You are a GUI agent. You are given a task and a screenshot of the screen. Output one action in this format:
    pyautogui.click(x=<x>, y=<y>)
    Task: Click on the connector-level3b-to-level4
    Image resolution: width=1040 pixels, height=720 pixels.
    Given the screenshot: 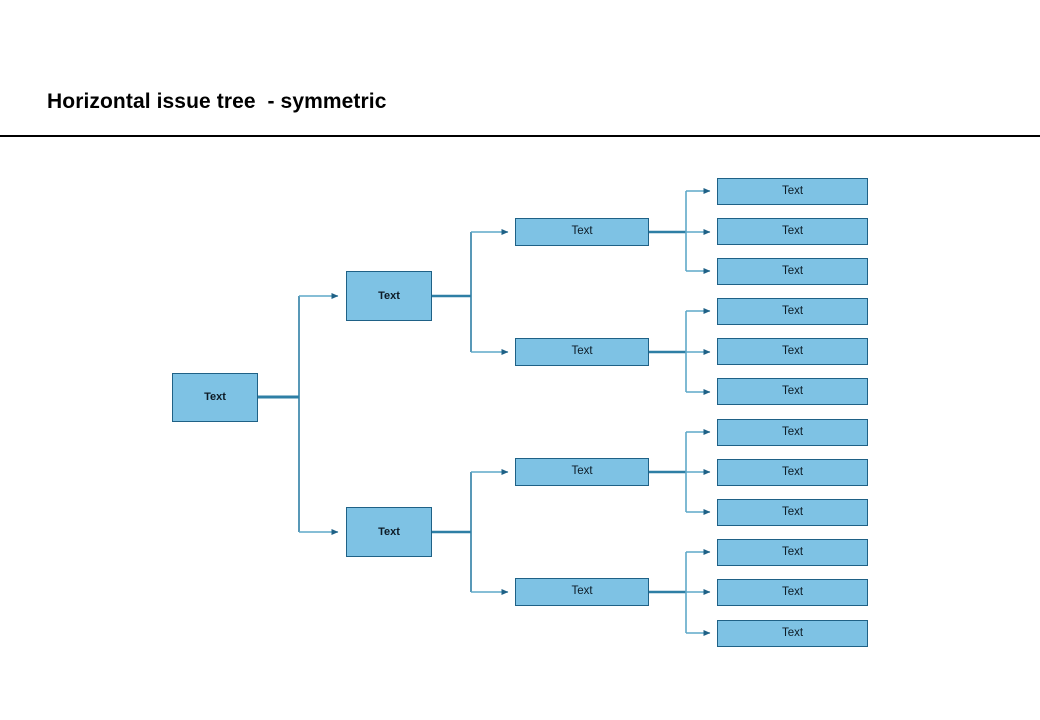 What is the action you would take?
    pyautogui.click(x=679, y=351)
    